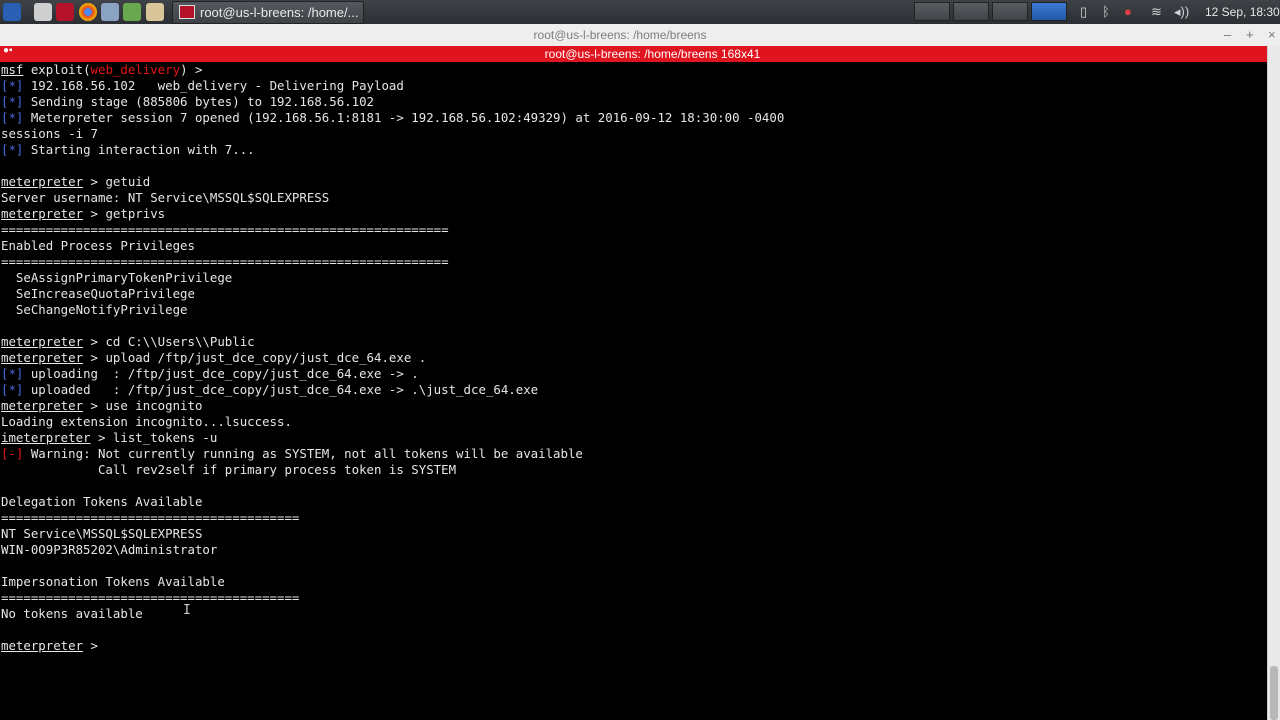 The image size is (1280, 720). I want to click on settings-icon, so click(110, 12).